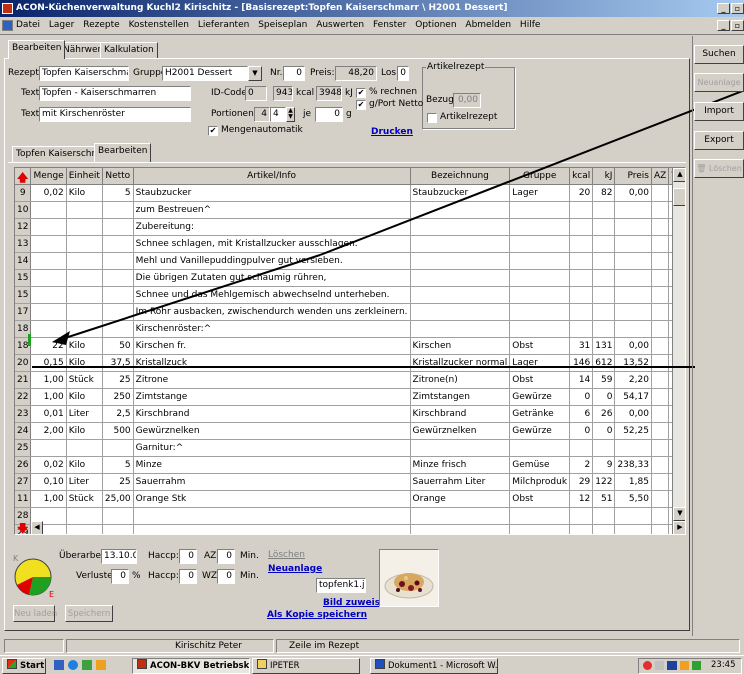 This screenshot has width=744, height=674. Describe the element at coordinates (23, 397) in the screenshot. I see `row-number: 22` at that location.